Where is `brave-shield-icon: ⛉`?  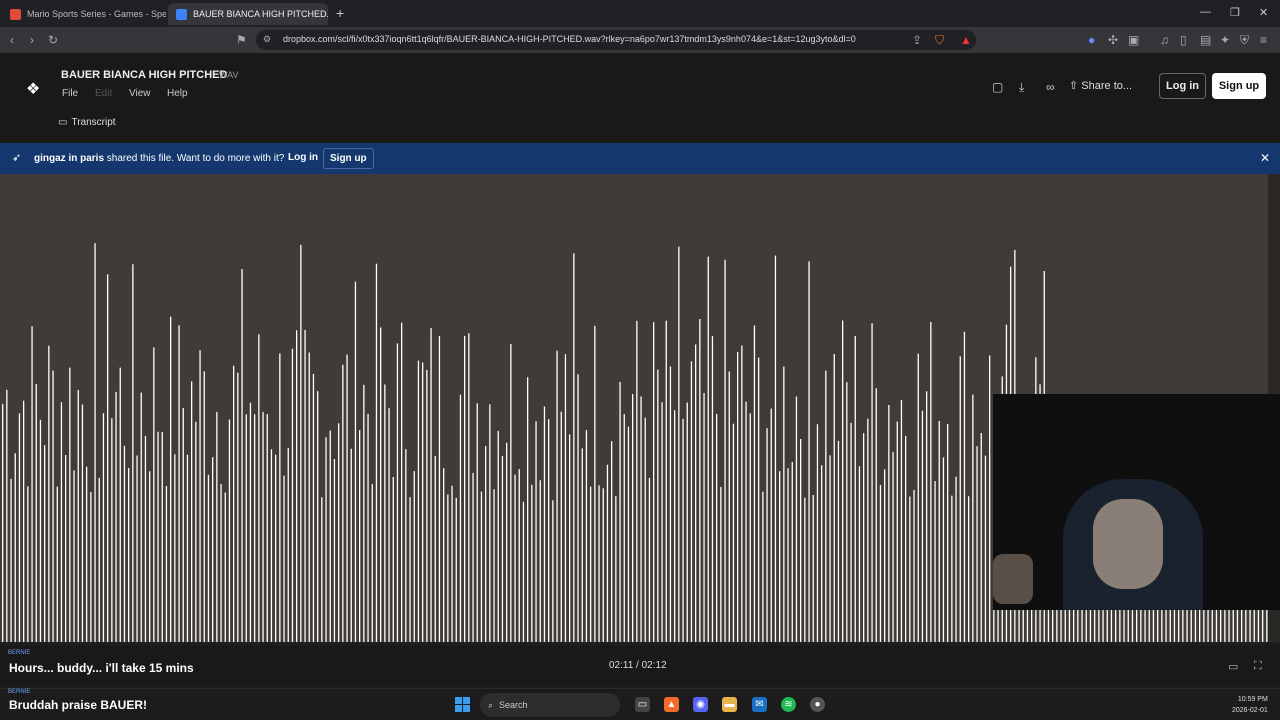
brave-shield-icon: ⛉ is located at coordinates (939, 40).